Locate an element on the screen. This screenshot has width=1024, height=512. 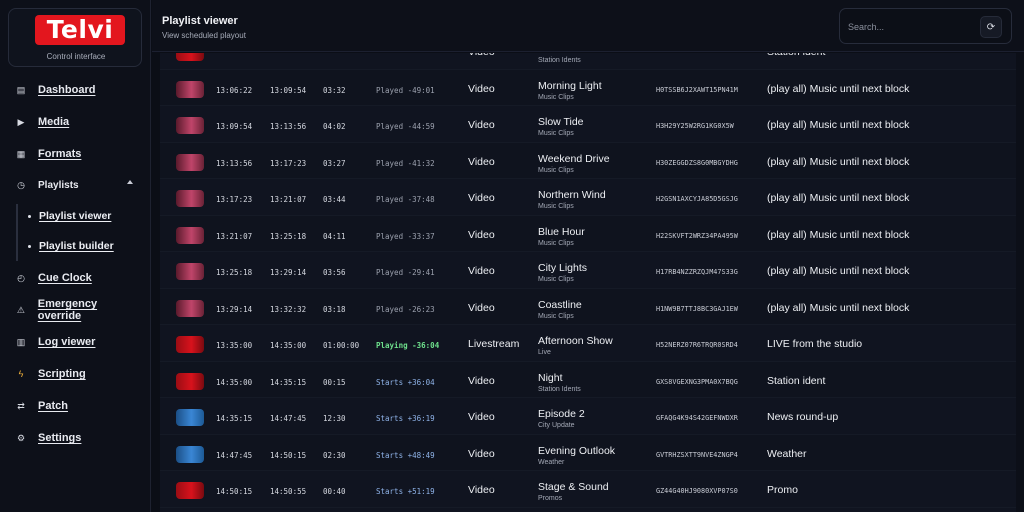
sidebar-subitem-playlist-viewer: Playlist viewer is located at coordinates (69, 216).